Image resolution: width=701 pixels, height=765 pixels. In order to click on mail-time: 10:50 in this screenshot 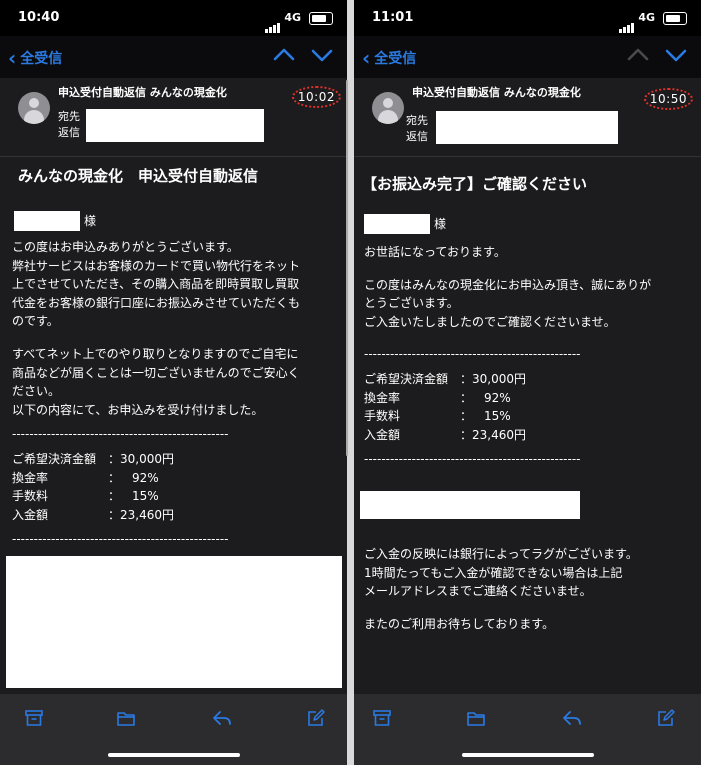, I will do `click(668, 99)`.